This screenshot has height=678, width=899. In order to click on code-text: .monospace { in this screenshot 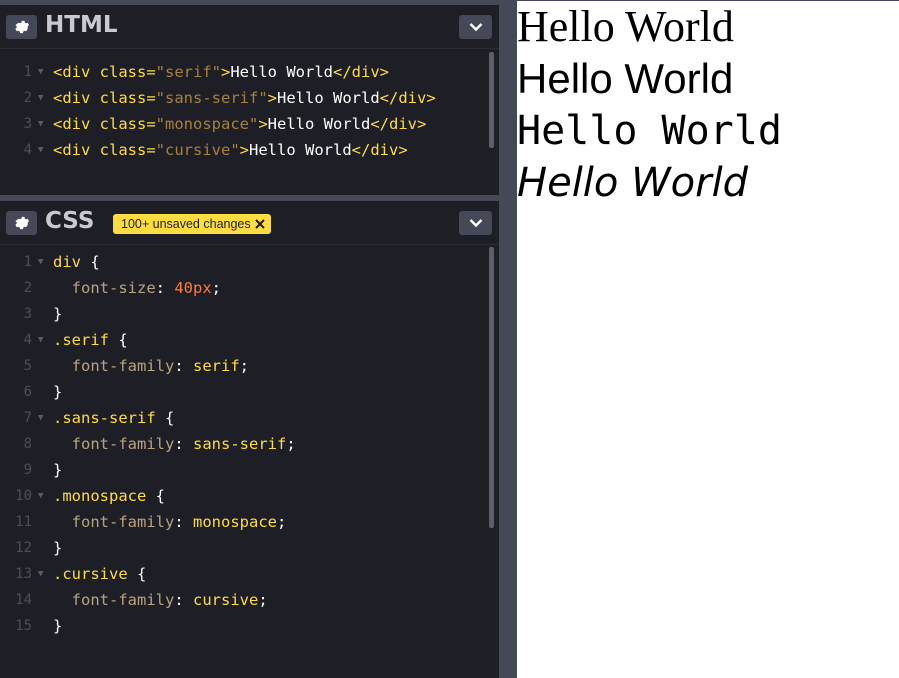, I will do `click(109, 496)`.